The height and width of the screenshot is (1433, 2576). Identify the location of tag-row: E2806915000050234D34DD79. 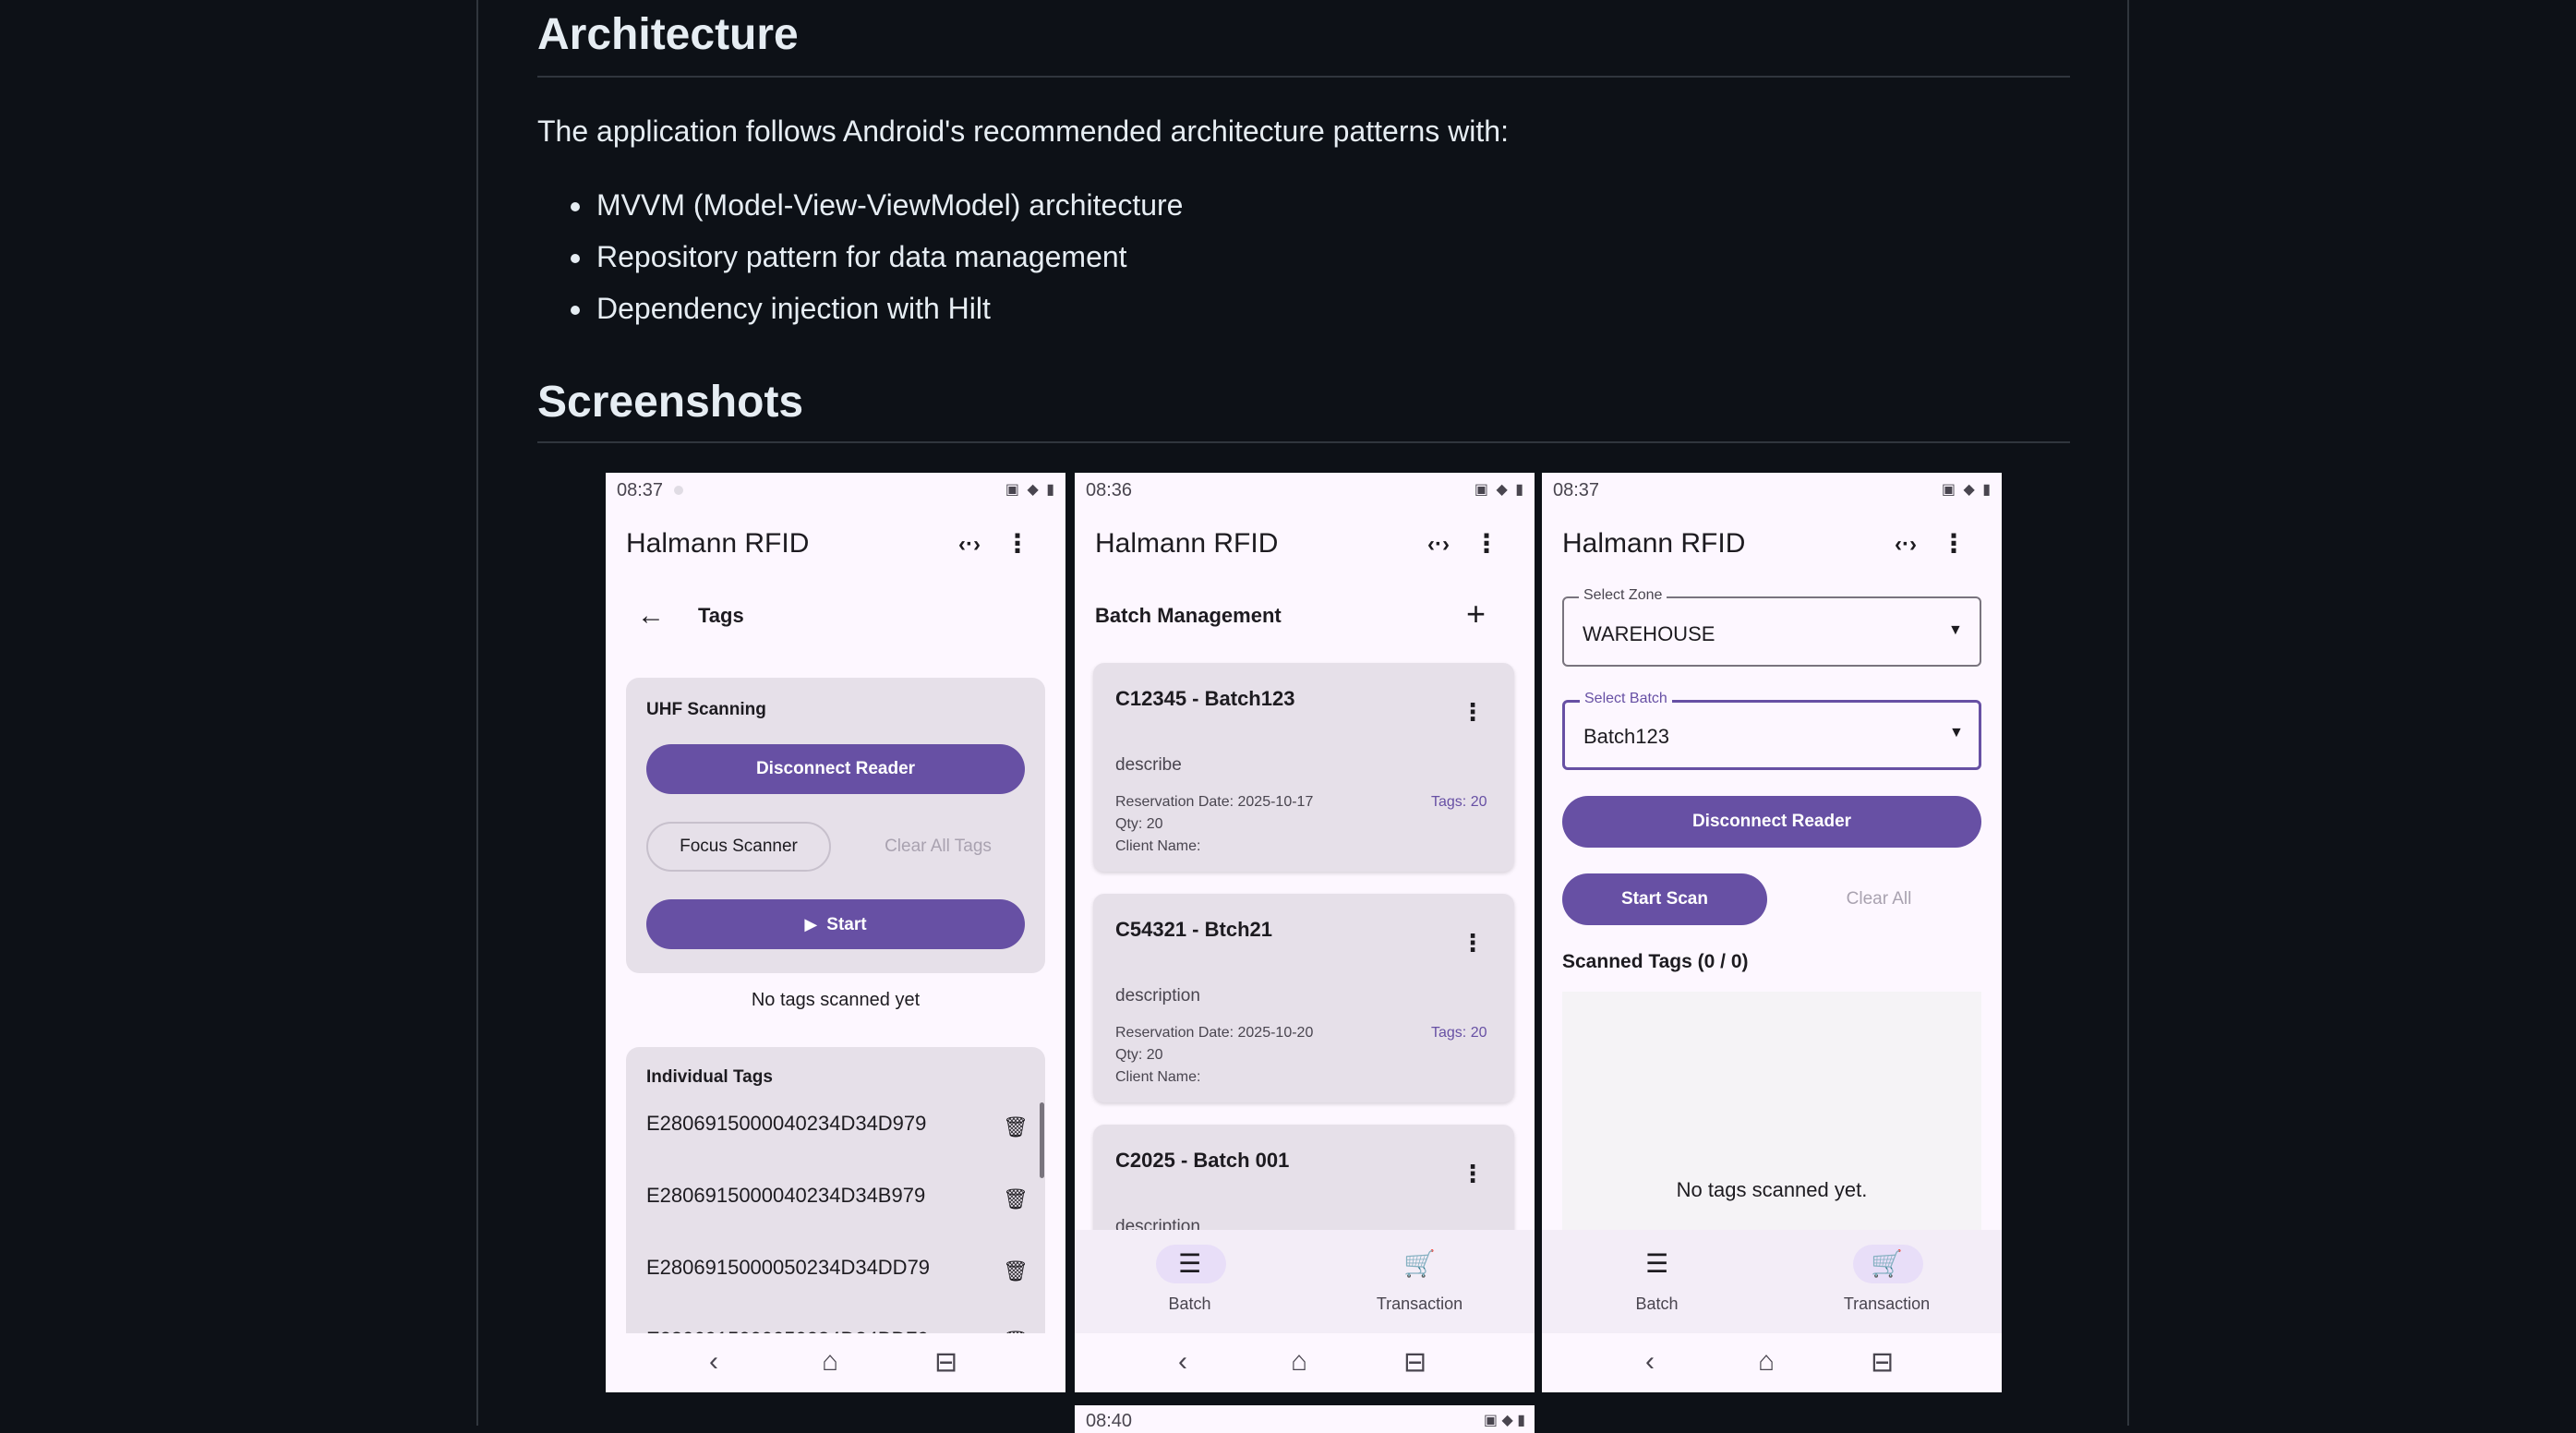
(788, 1268).